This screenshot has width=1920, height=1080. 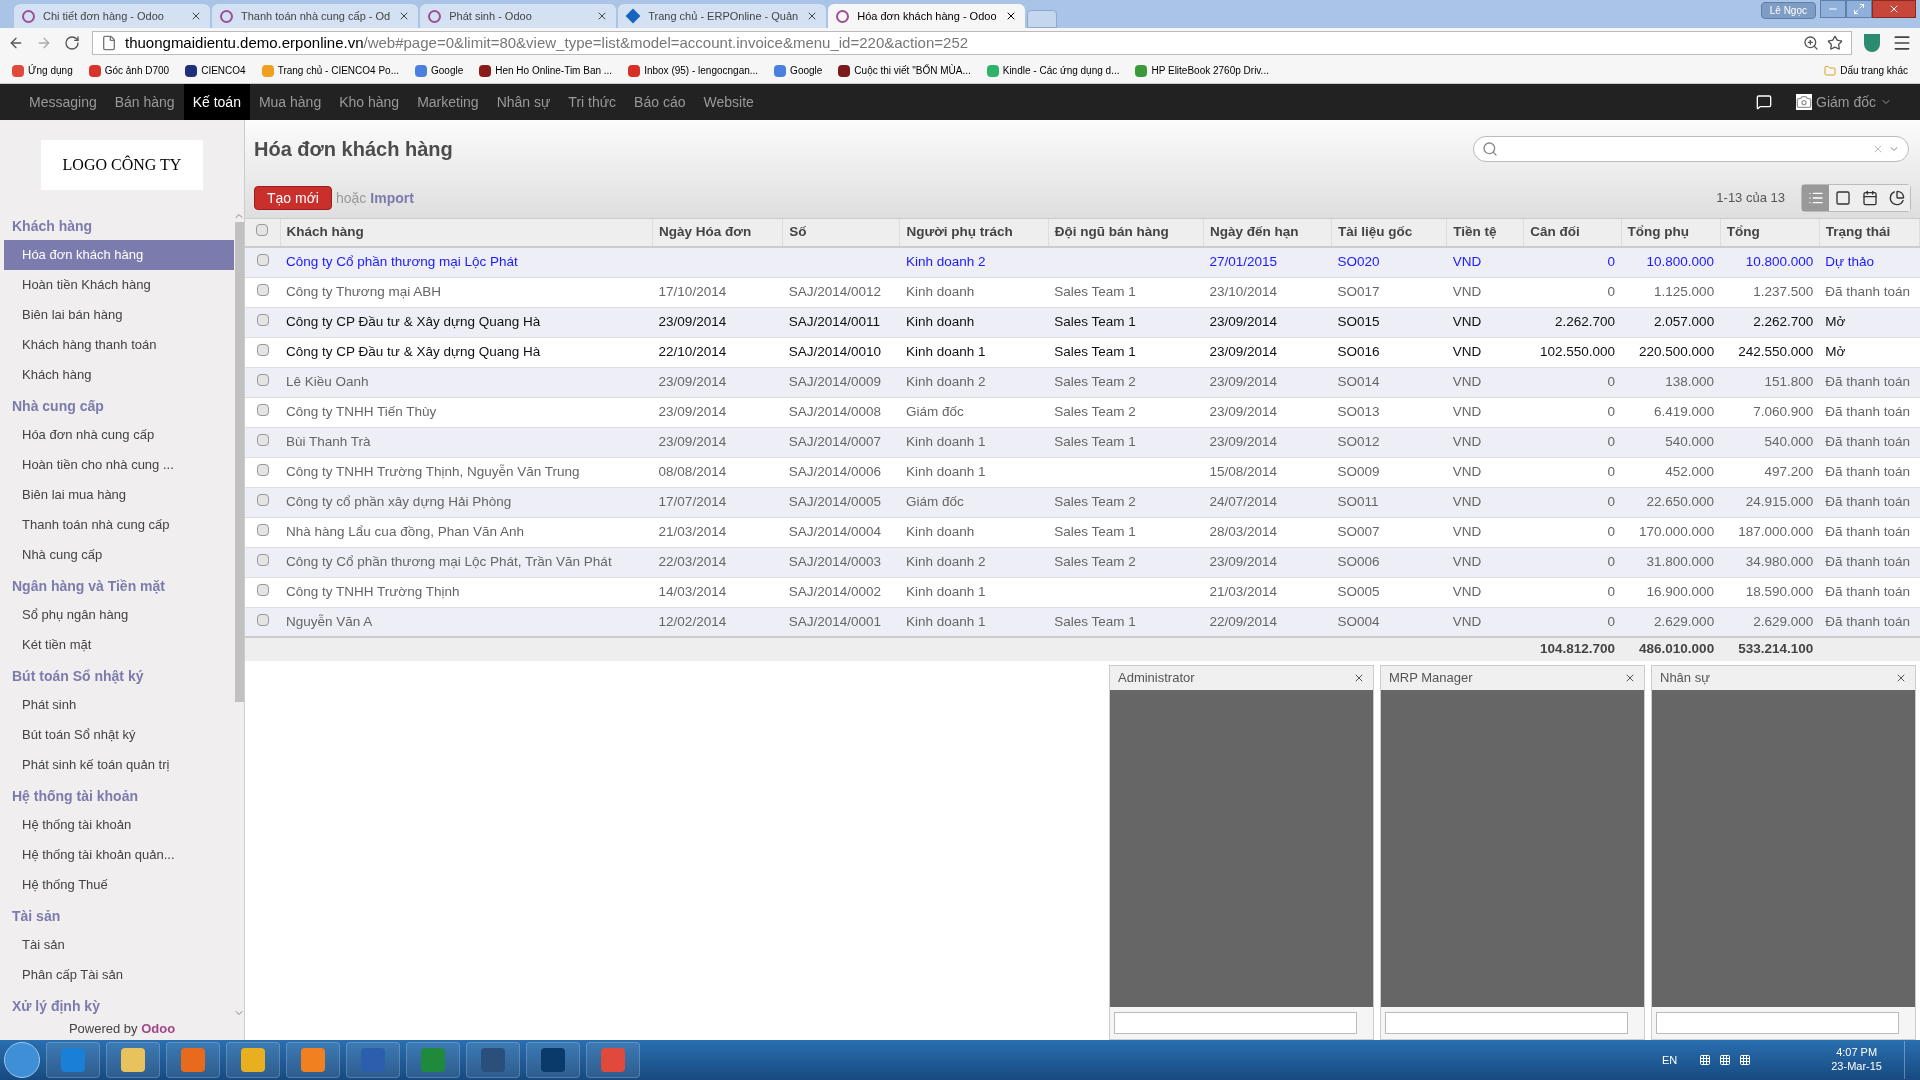 I want to click on star-icon, so click(x=1835, y=43).